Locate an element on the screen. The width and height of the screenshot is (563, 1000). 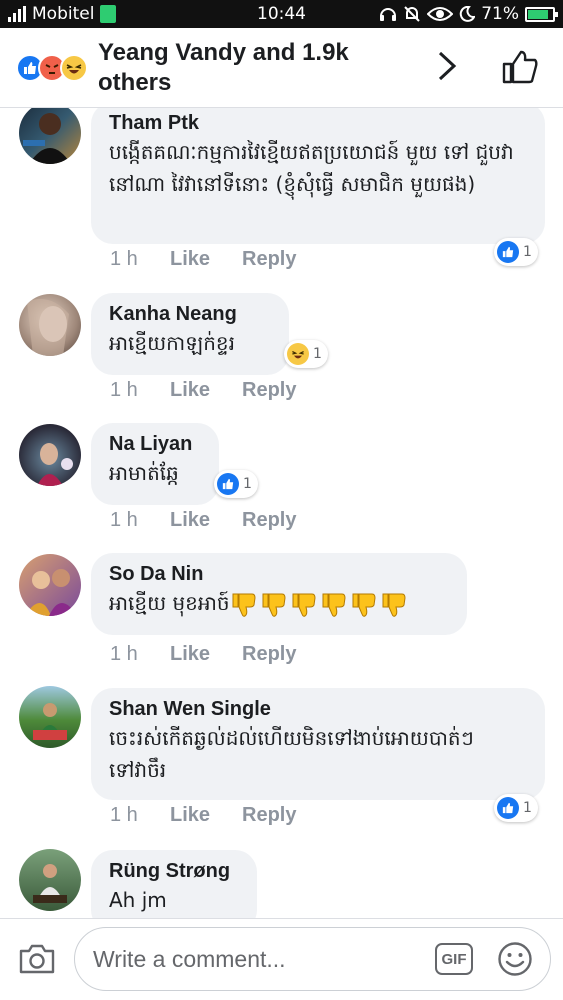
comment-bubble: Na Liyan អាមាត់ឆ្កែ is located at coordinates (155, 464).